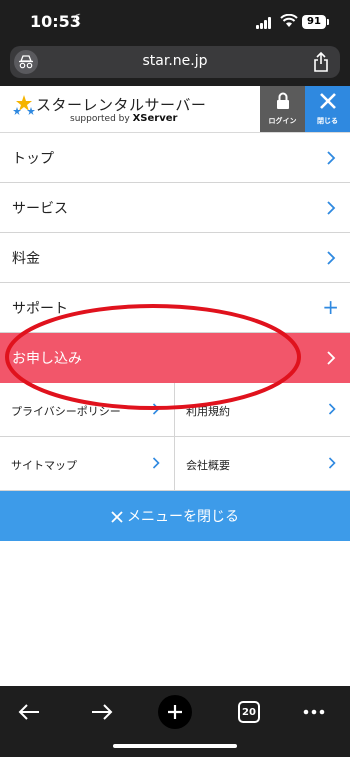  Describe the element at coordinates (155, 118) in the screenshot. I see `logo-brand-text: XServer` at that location.